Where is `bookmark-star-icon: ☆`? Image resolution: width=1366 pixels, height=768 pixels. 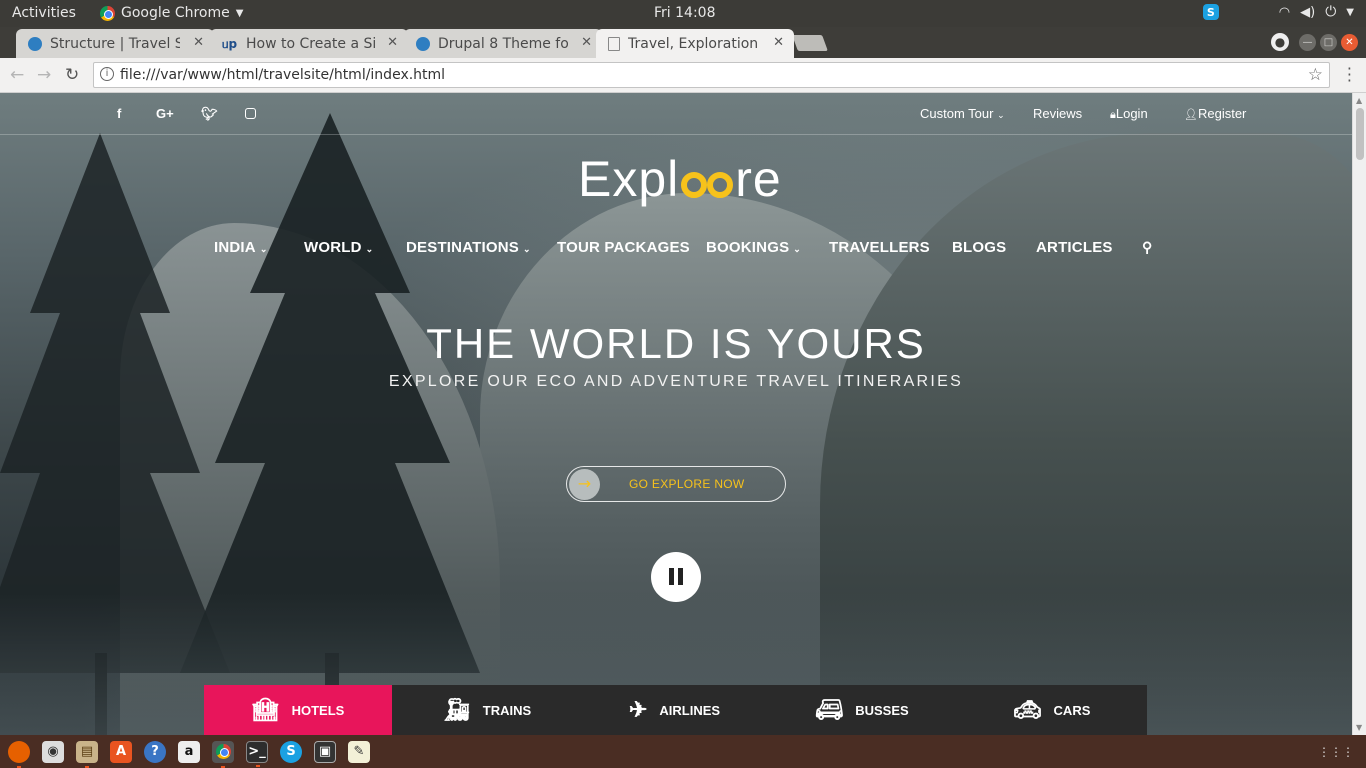
bookmark-star-icon: ☆ is located at coordinates (1315, 75).